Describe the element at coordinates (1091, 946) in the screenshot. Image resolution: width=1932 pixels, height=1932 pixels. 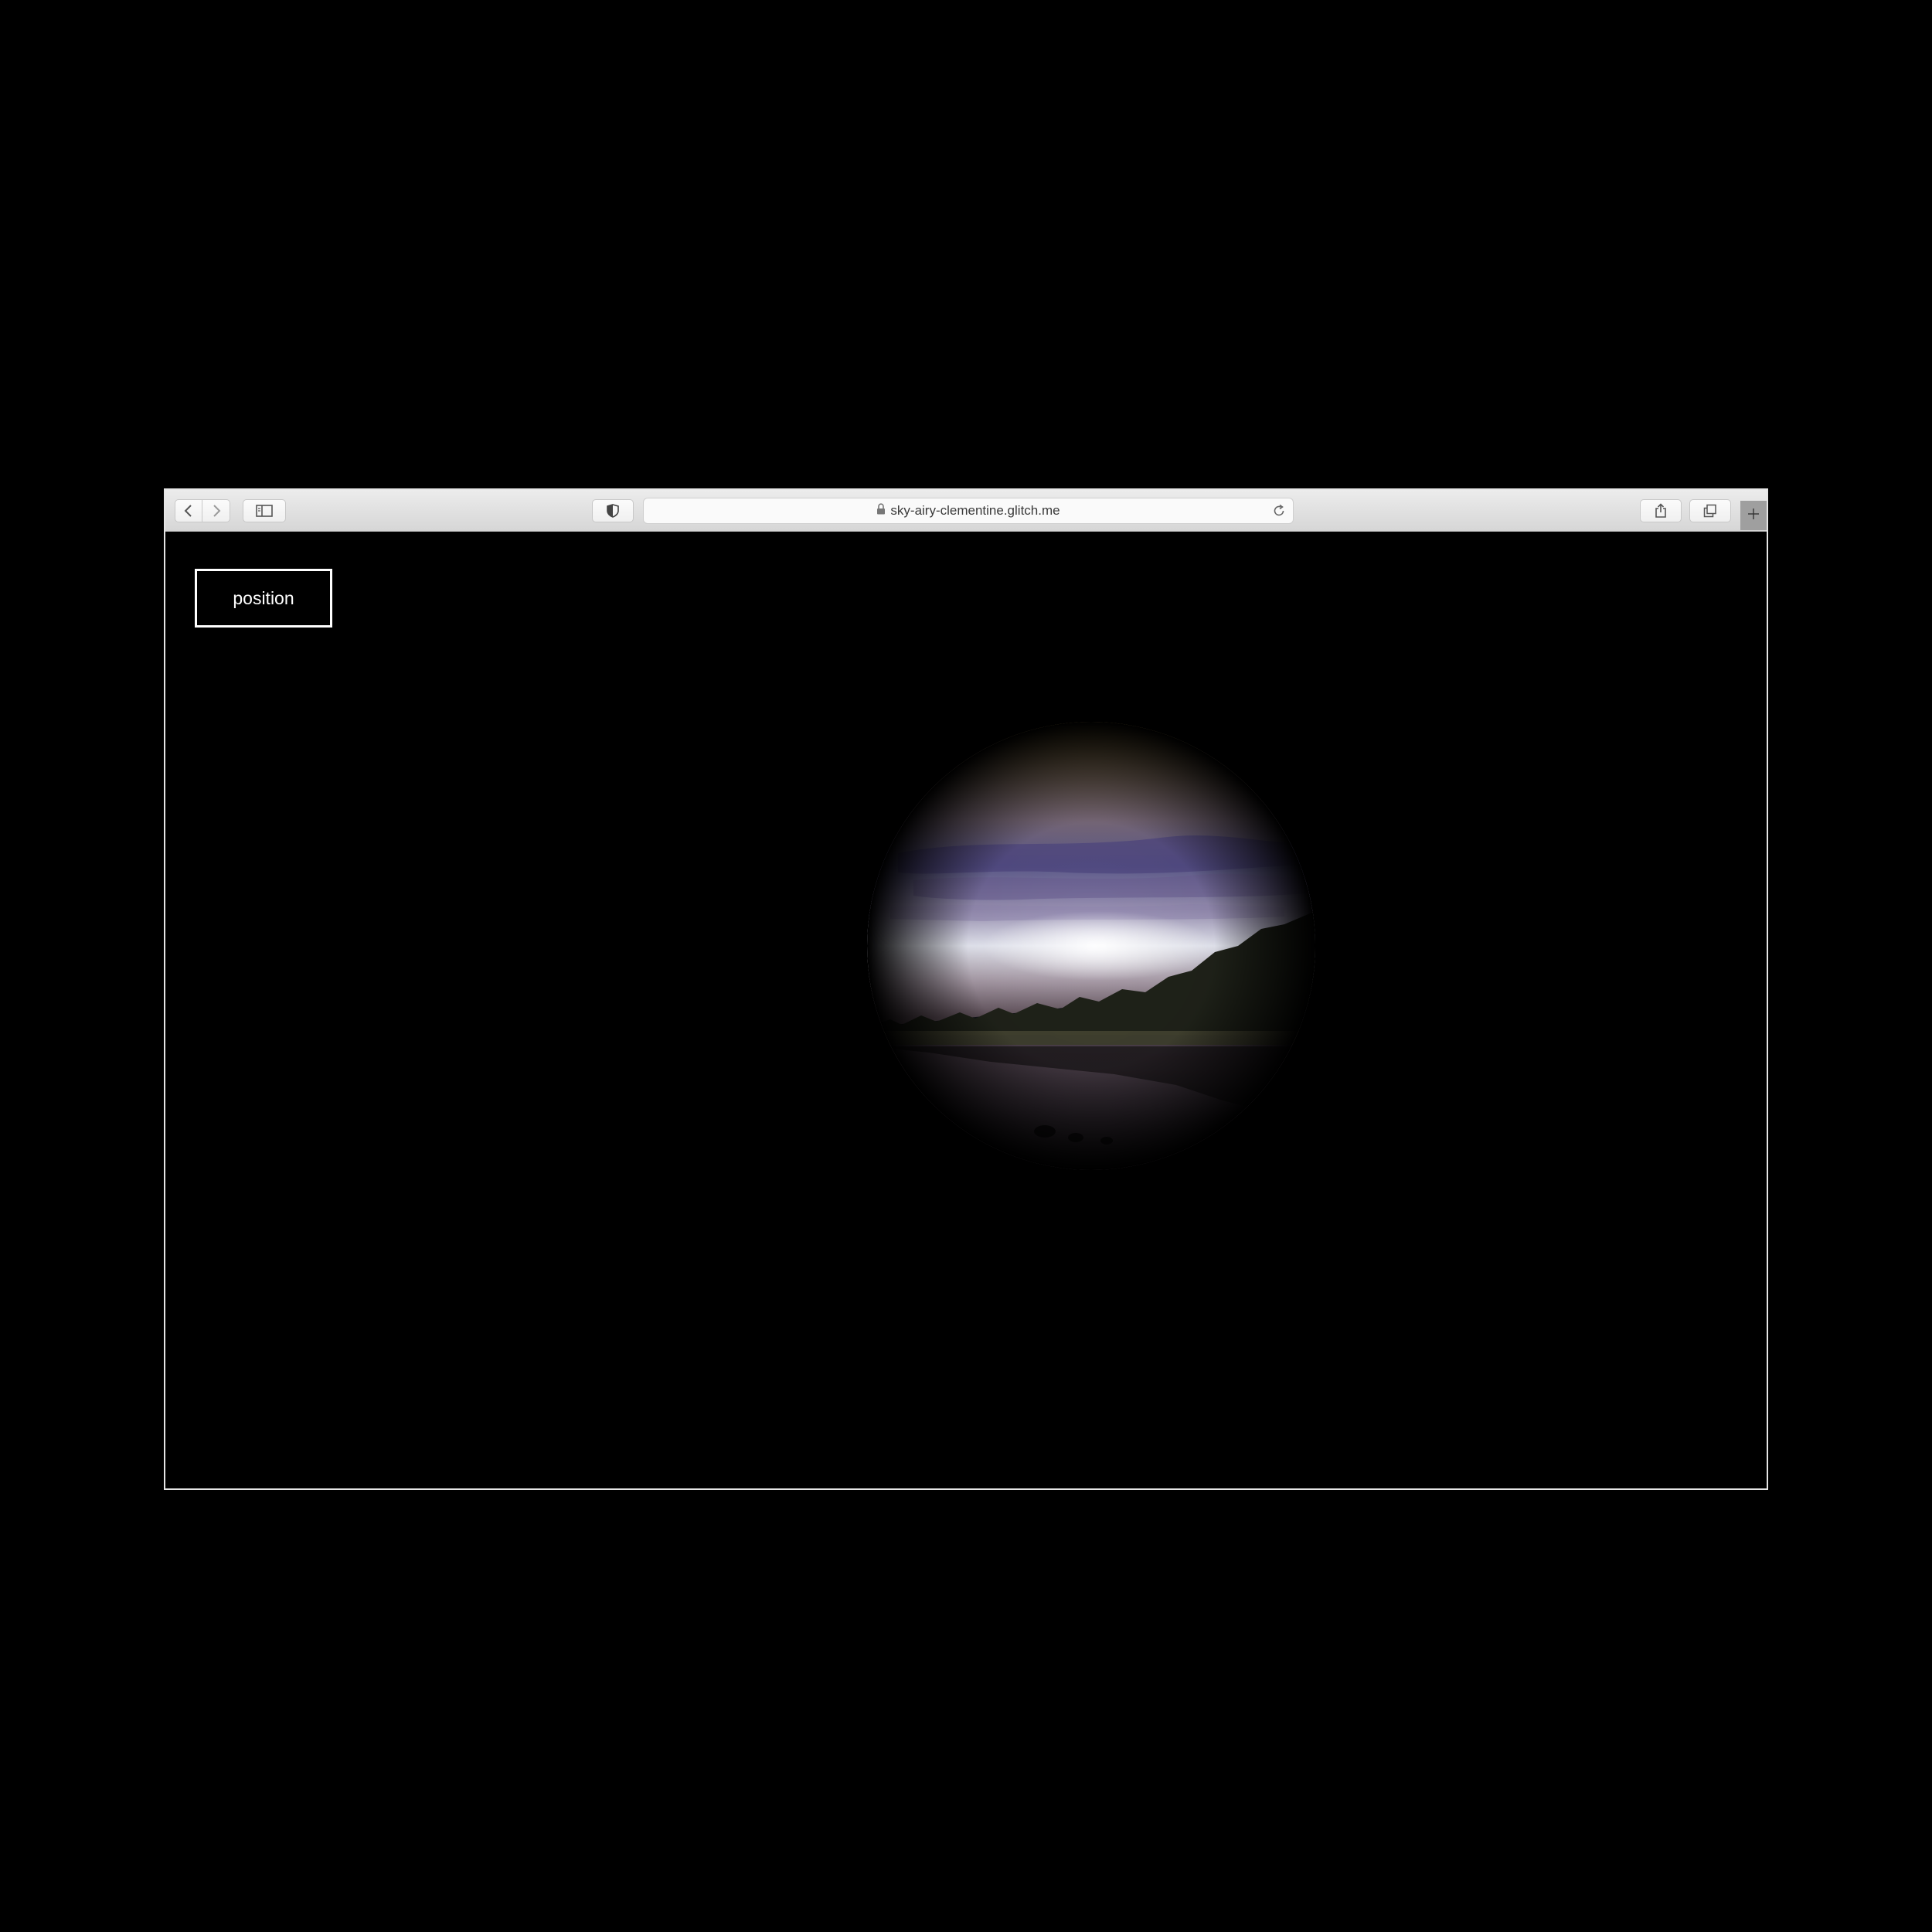
I see `landscape-spotlight-image` at that location.